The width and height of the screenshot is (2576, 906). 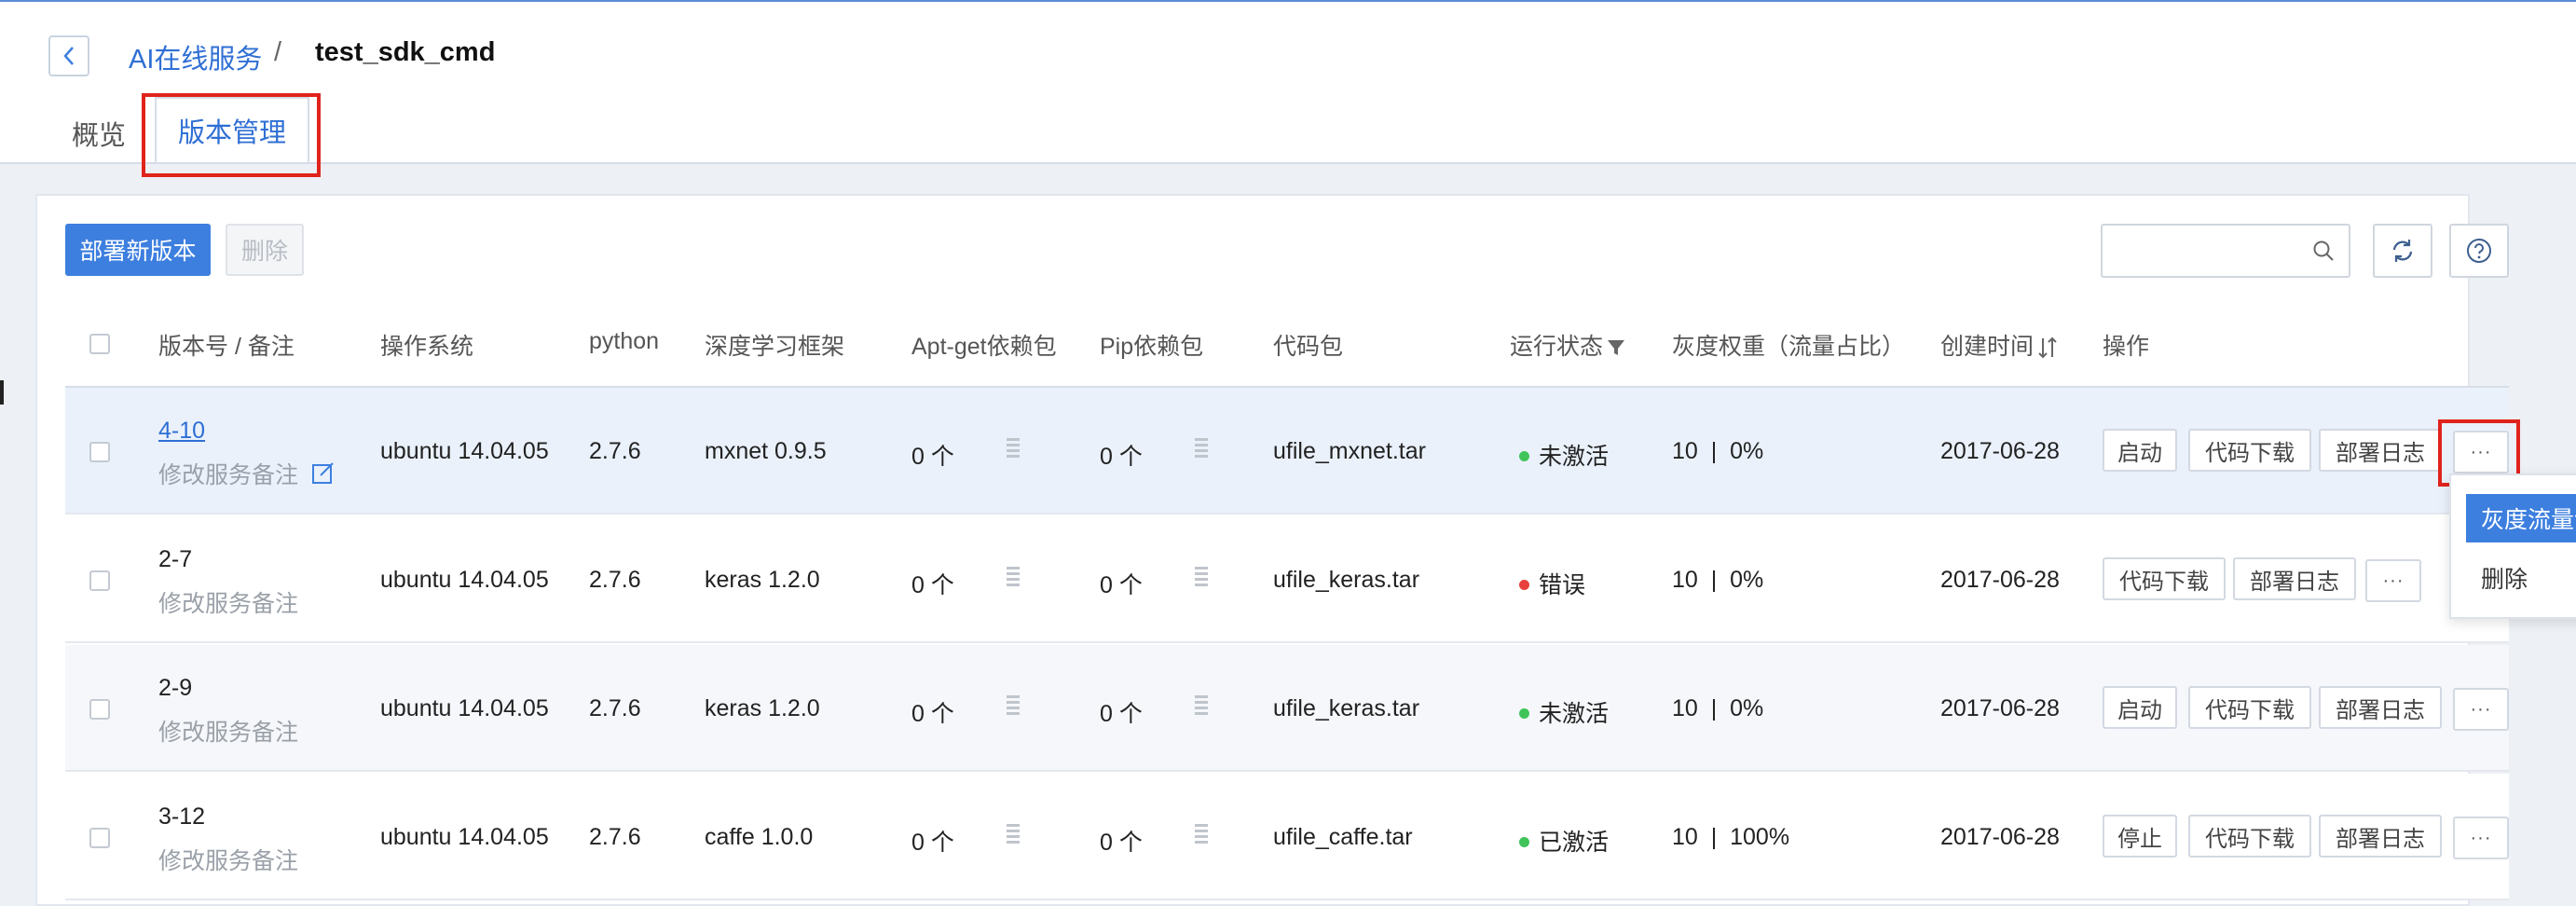 I want to click on status-text: 已激活, so click(x=1574, y=843).